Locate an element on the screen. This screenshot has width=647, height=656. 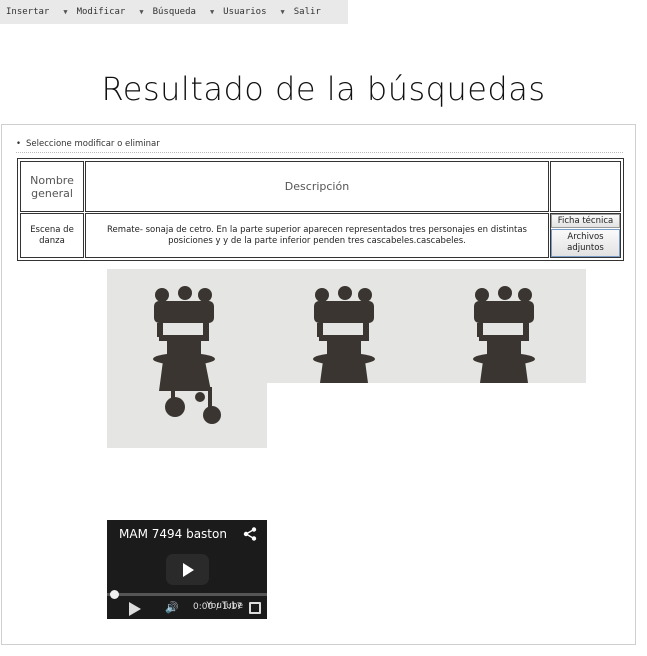
fullscreen-icon is located at coordinates (255, 608).